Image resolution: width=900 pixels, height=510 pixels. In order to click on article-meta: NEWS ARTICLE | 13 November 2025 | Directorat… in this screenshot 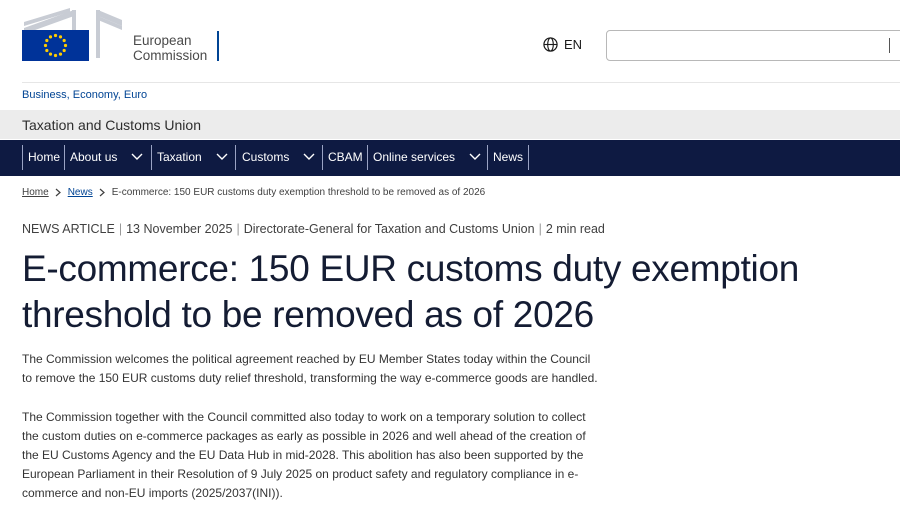, I will do `click(313, 229)`.